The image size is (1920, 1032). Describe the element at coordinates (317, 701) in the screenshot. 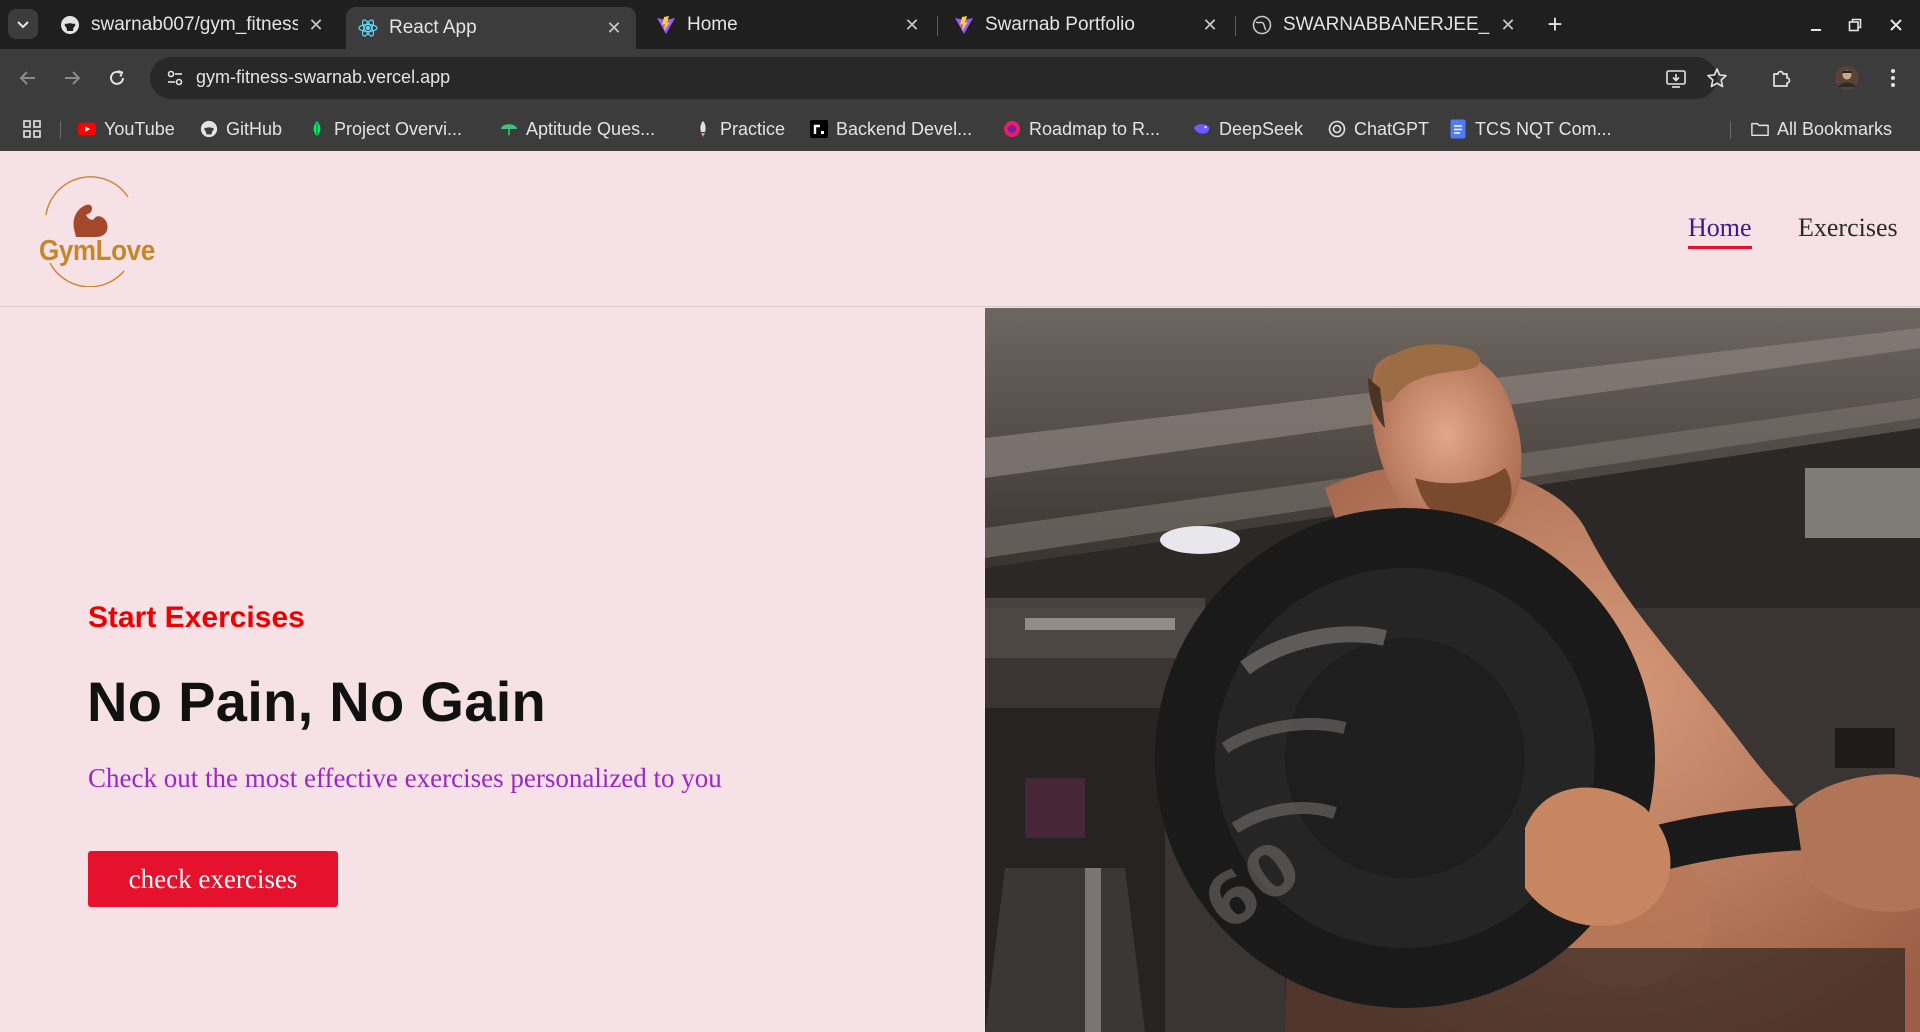

I see `hero-headline: No Pain, No Gain` at that location.